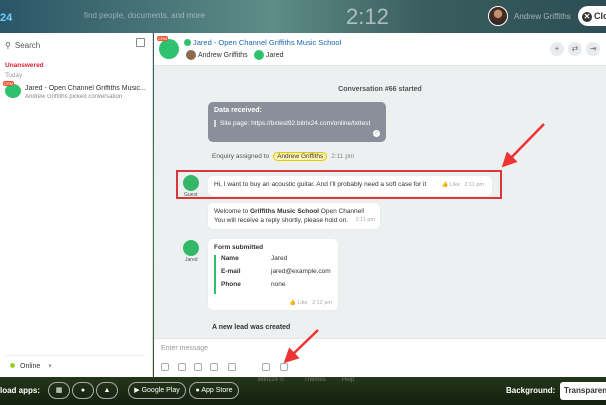 The height and width of the screenshot is (405, 606). Describe the element at coordinates (107, 390) in the screenshot. I see `linux-icon: ▲` at that location.